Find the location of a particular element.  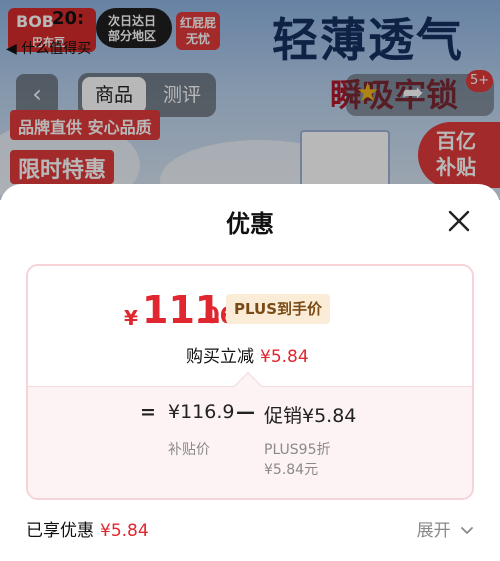

plus-discount-amount: ¥5.84元 is located at coordinates (291, 470).